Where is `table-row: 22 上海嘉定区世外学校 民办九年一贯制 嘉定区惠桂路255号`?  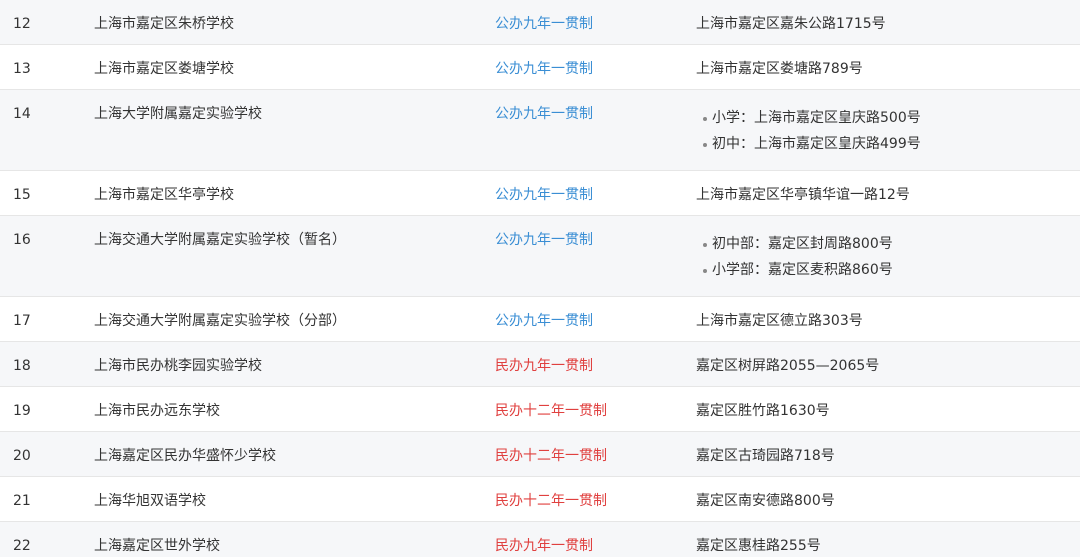 table-row: 22 上海嘉定区世外学校 民办九年一贯制 嘉定区惠桂路255号 is located at coordinates (540, 539).